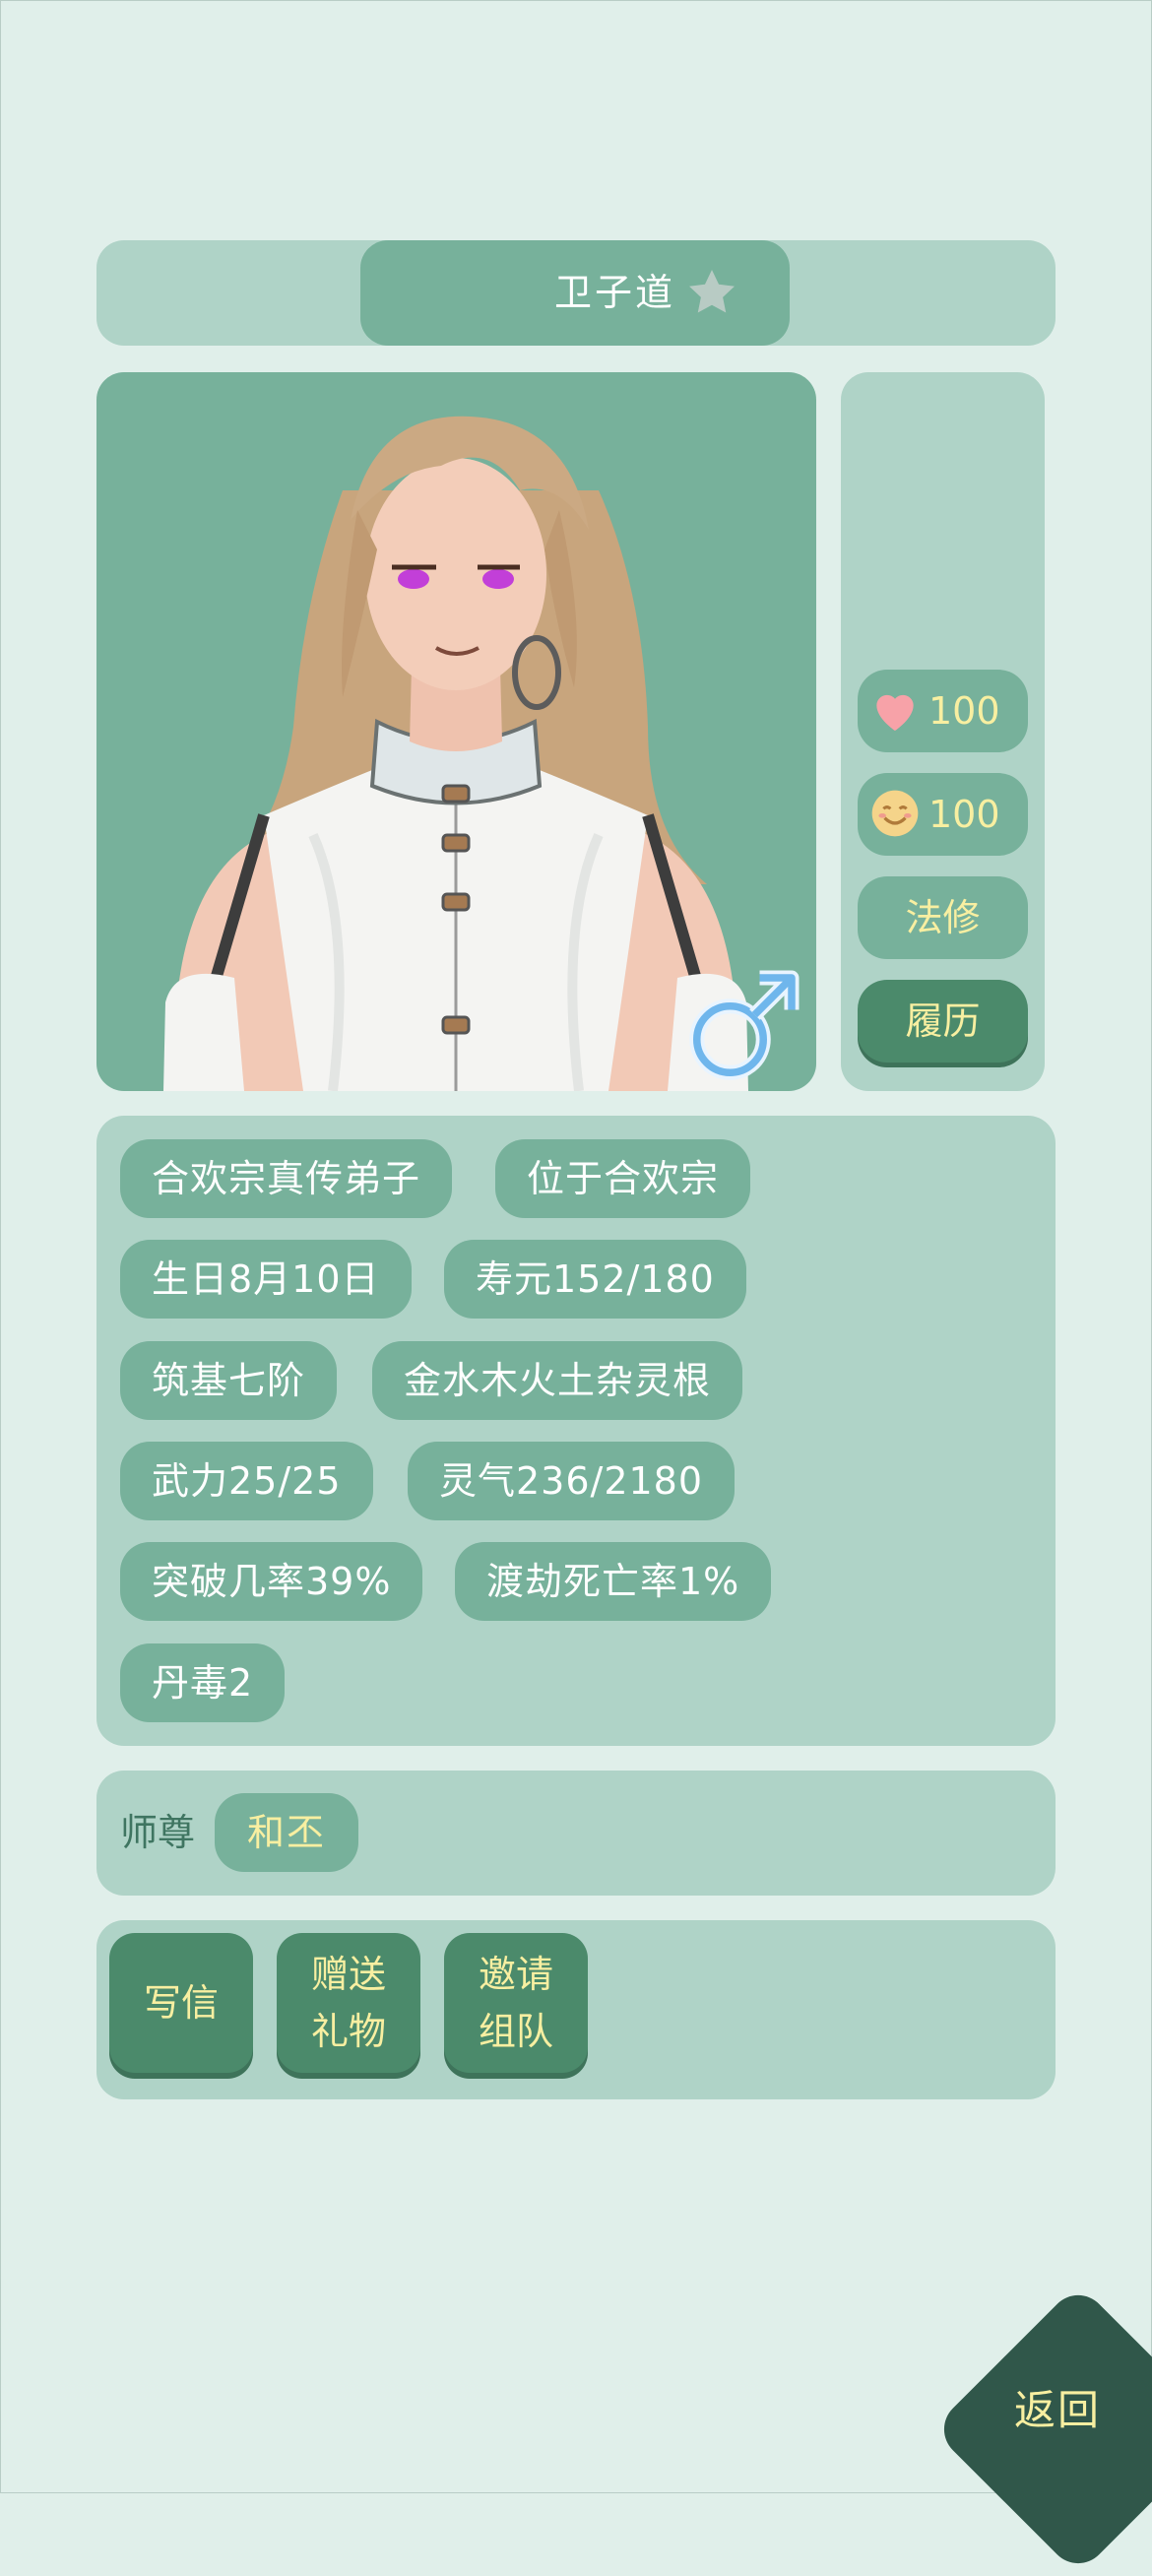  Describe the element at coordinates (964, 814) in the screenshot. I see `mood-value: 100` at that location.